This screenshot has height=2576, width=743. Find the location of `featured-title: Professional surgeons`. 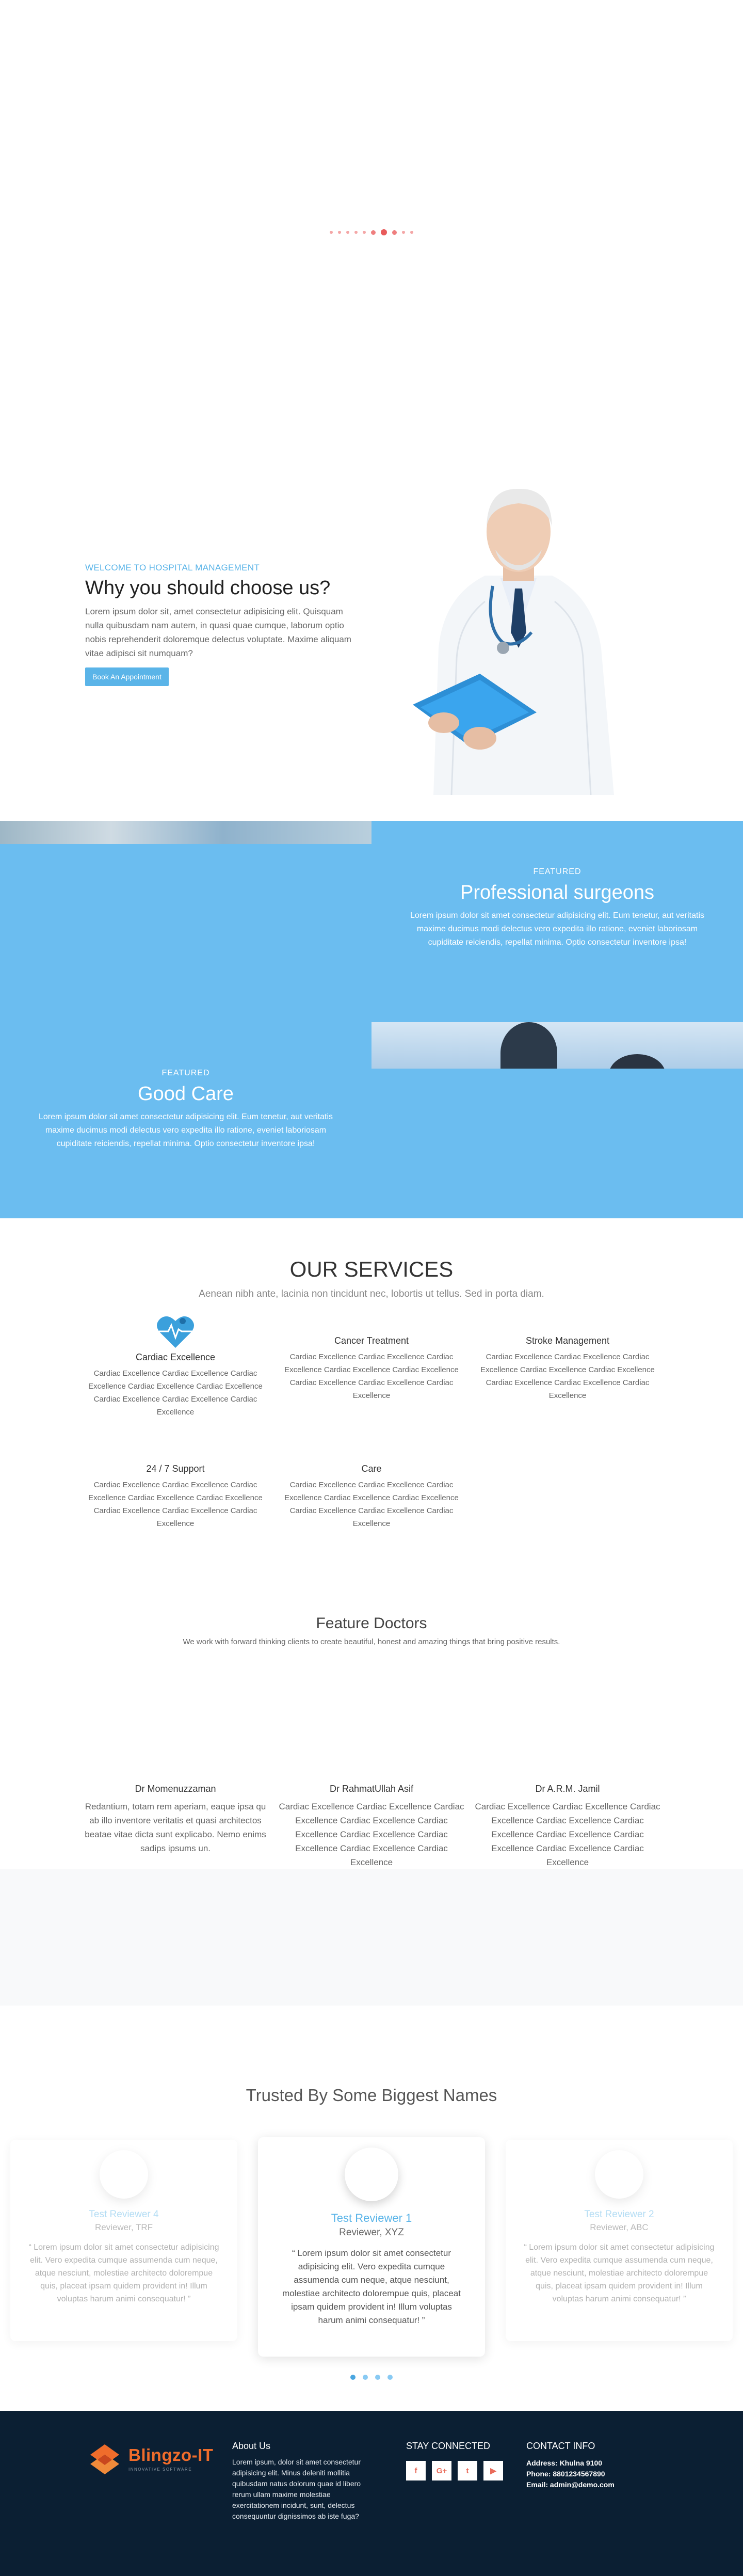

featured-title: Professional surgeons is located at coordinates (557, 892).